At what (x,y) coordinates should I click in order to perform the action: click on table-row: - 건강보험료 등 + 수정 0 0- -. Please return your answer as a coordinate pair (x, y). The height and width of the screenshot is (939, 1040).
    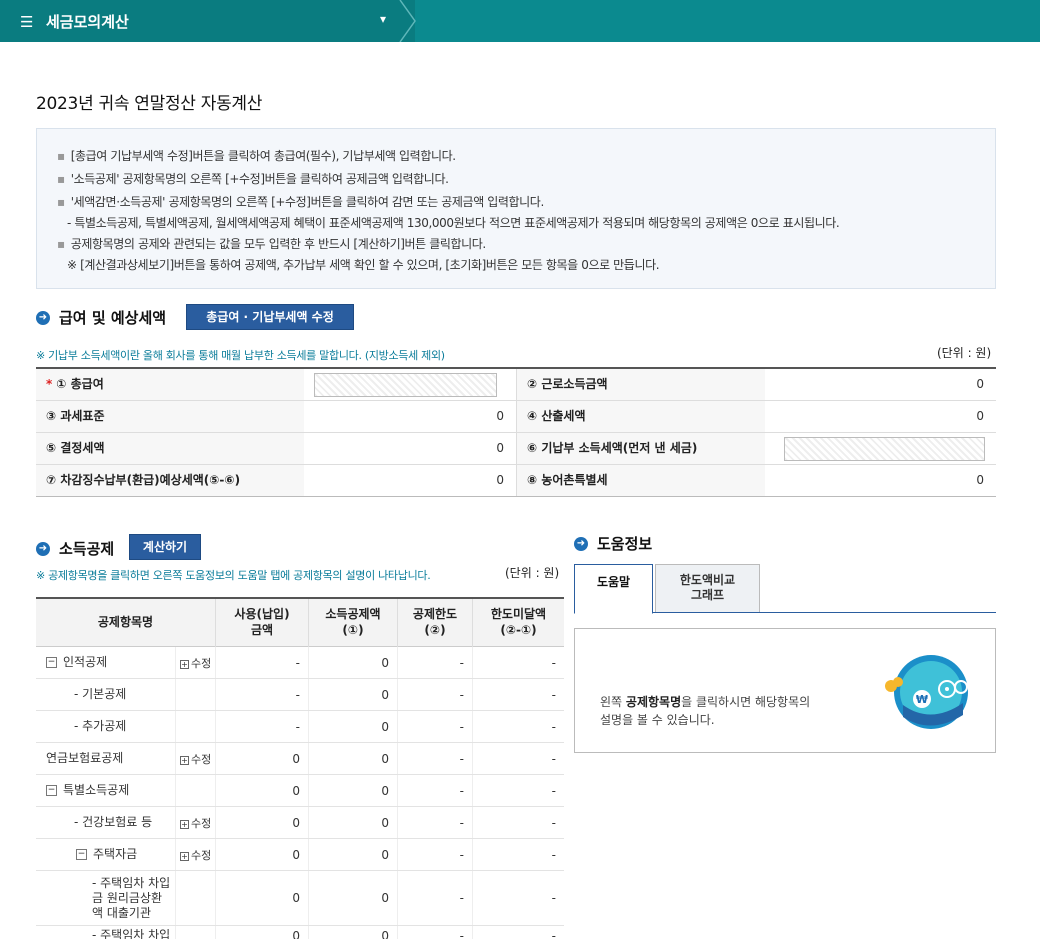
    Looking at the image, I should click on (300, 823).